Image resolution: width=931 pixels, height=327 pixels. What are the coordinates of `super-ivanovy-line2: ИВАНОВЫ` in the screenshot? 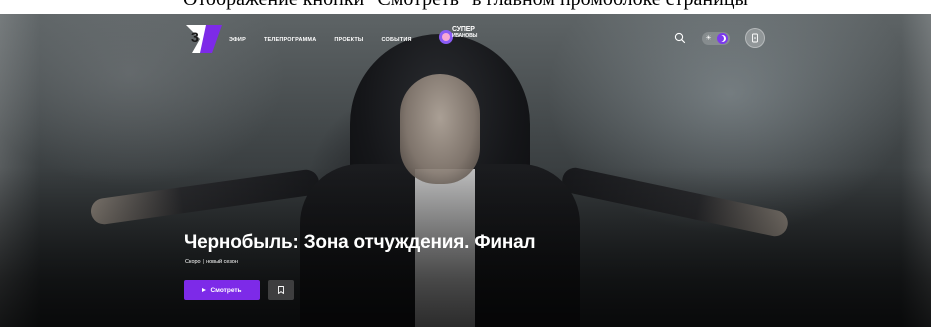 It's located at (465, 36).